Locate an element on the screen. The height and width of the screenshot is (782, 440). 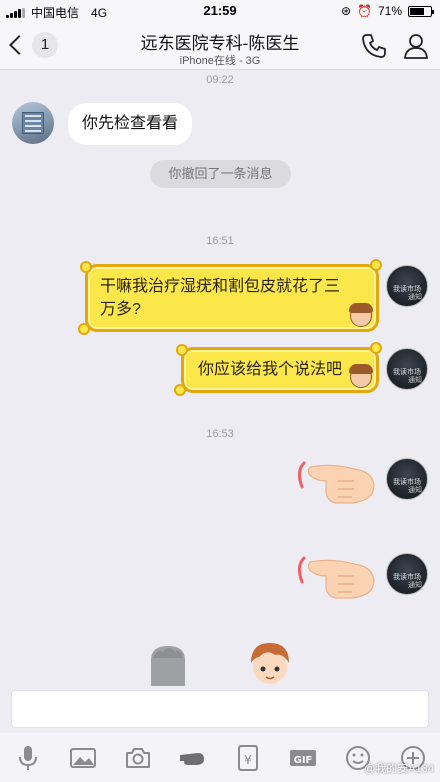
battery-fill is located at coordinates (417, 11).